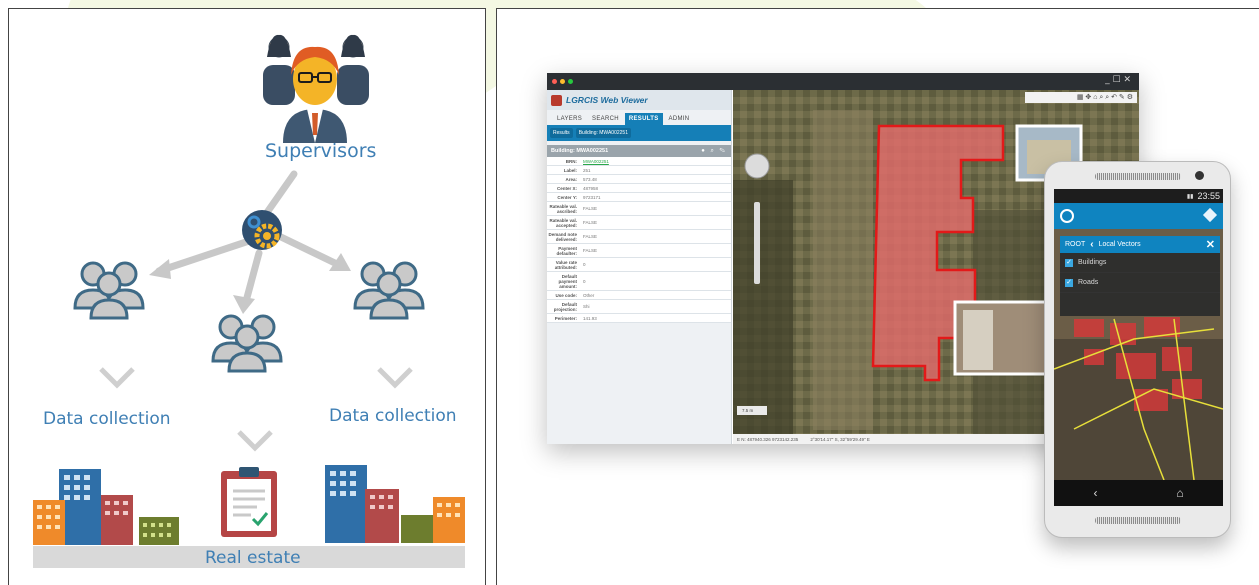  I want to click on utm-coordinates: E N: 487940.326 9723142.235, so click(768, 439).